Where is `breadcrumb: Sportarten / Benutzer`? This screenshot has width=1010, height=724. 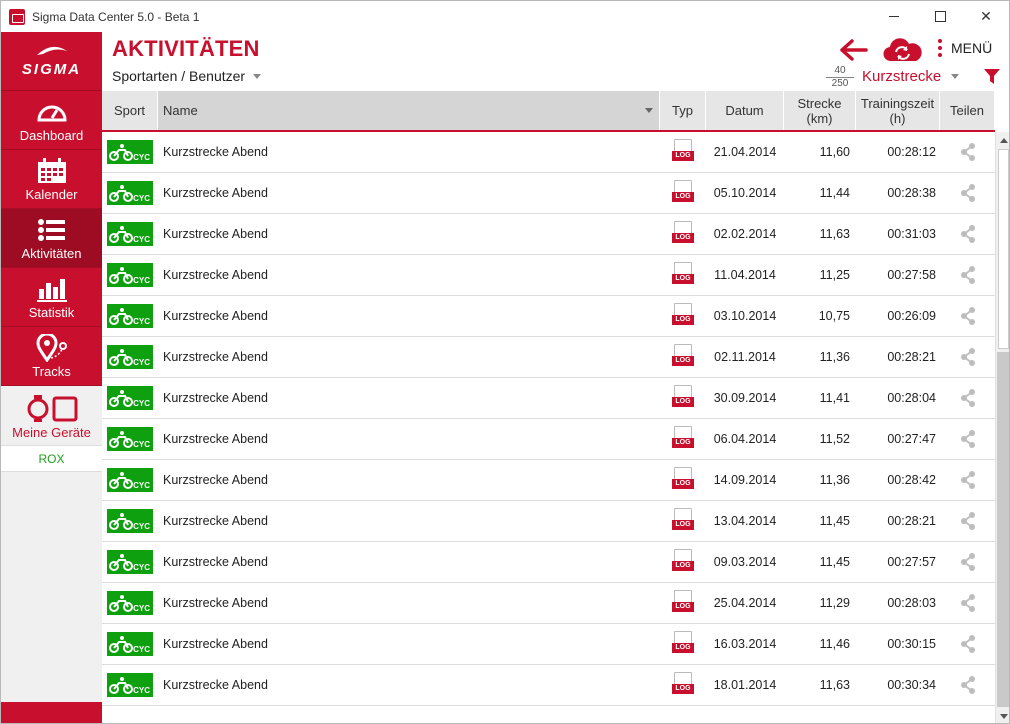 breadcrumb: Sportarten / Benutzer is located at coordinates (187, 76).